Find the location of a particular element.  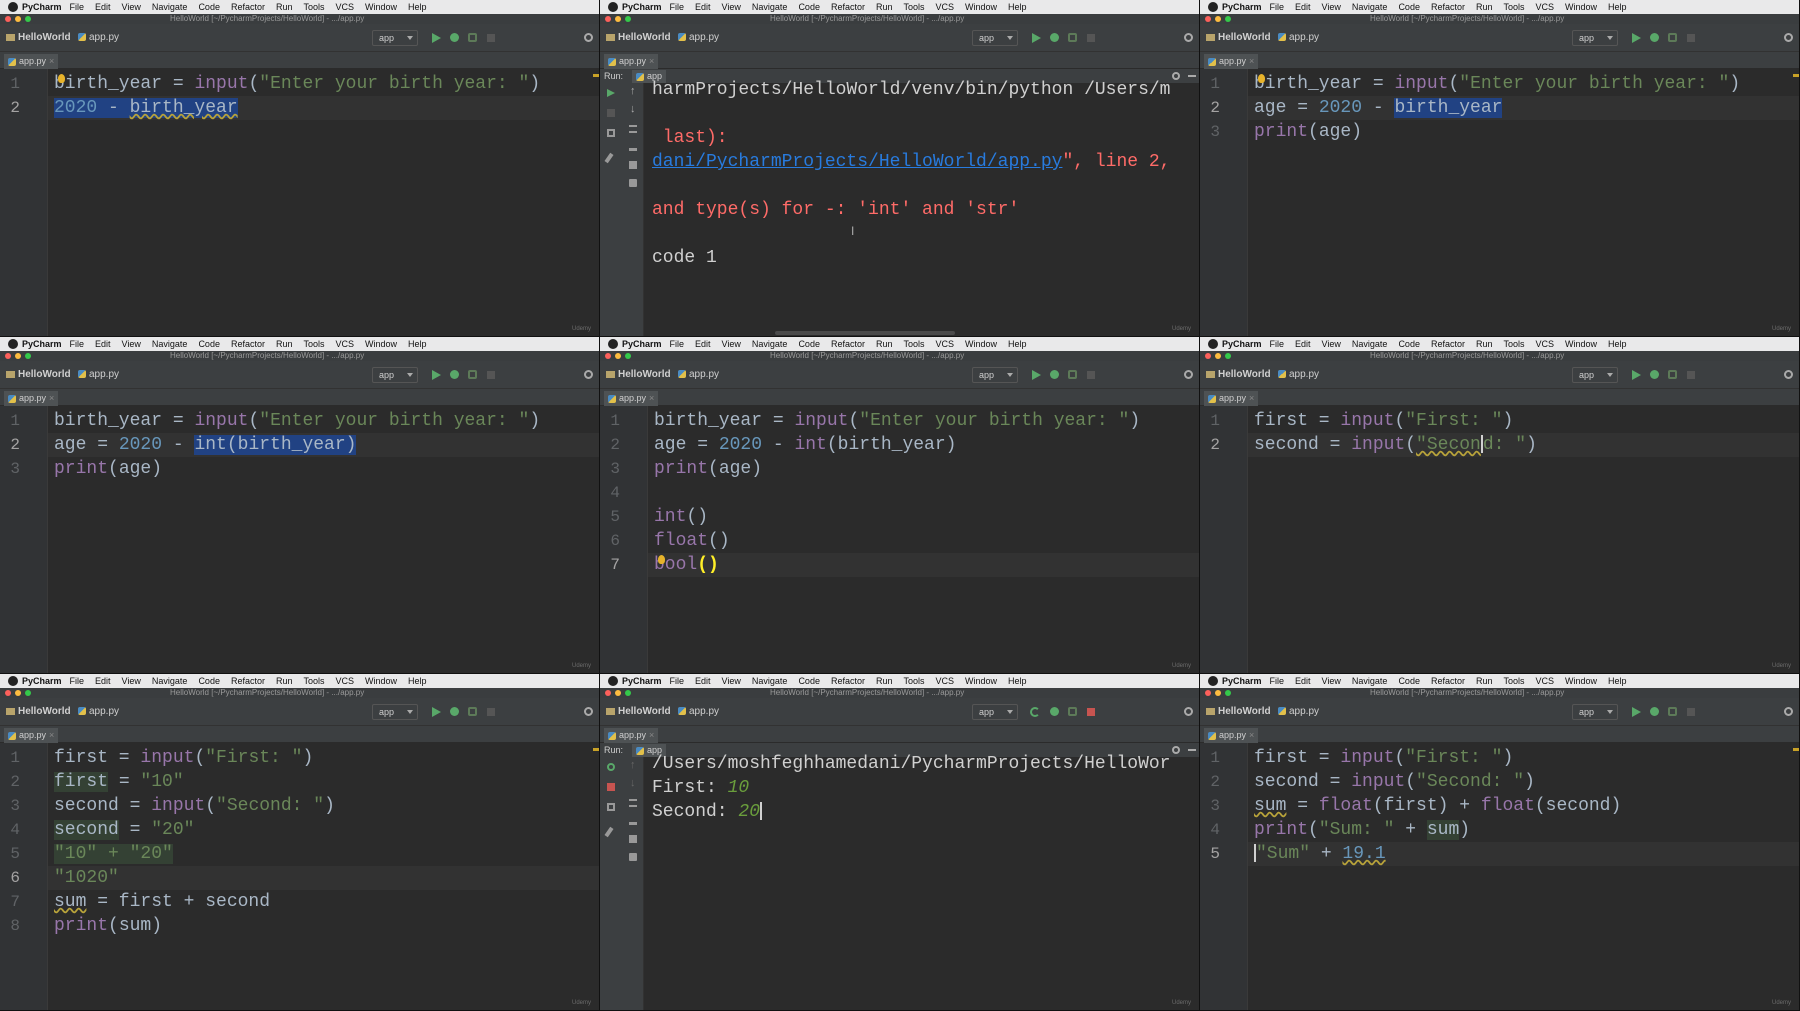

code-line-5: "10" + "20" is located at coordinates (314, 854).